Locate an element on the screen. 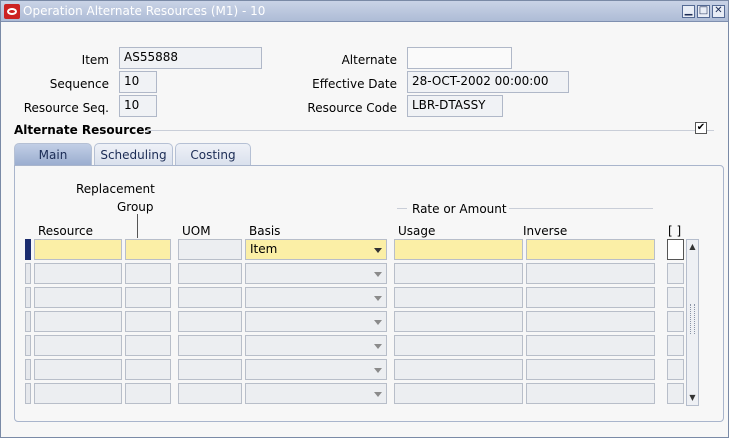  replacement-group-connector is located at coordinates (137, 226).